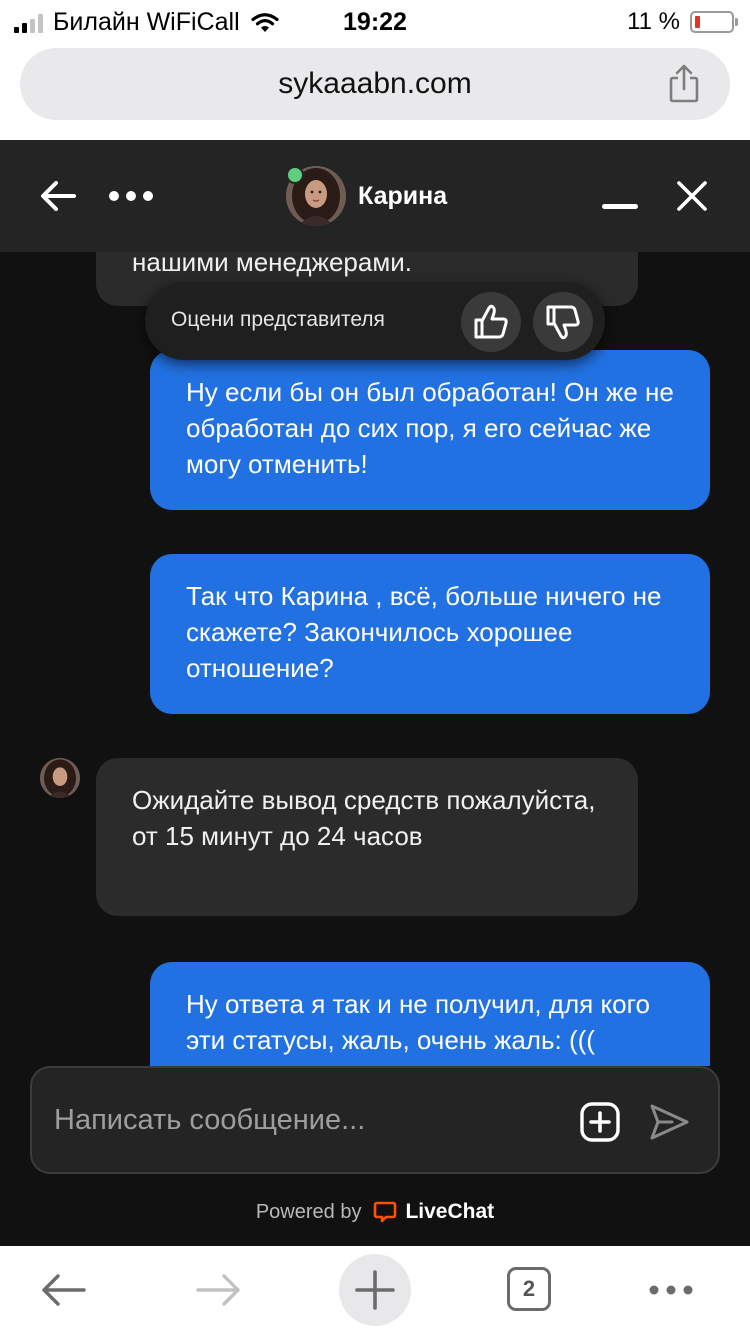  What do you see at coordinates (295, 175) in the screenshot?
I see `online-status-indicator` at bounding box center [295, 175].